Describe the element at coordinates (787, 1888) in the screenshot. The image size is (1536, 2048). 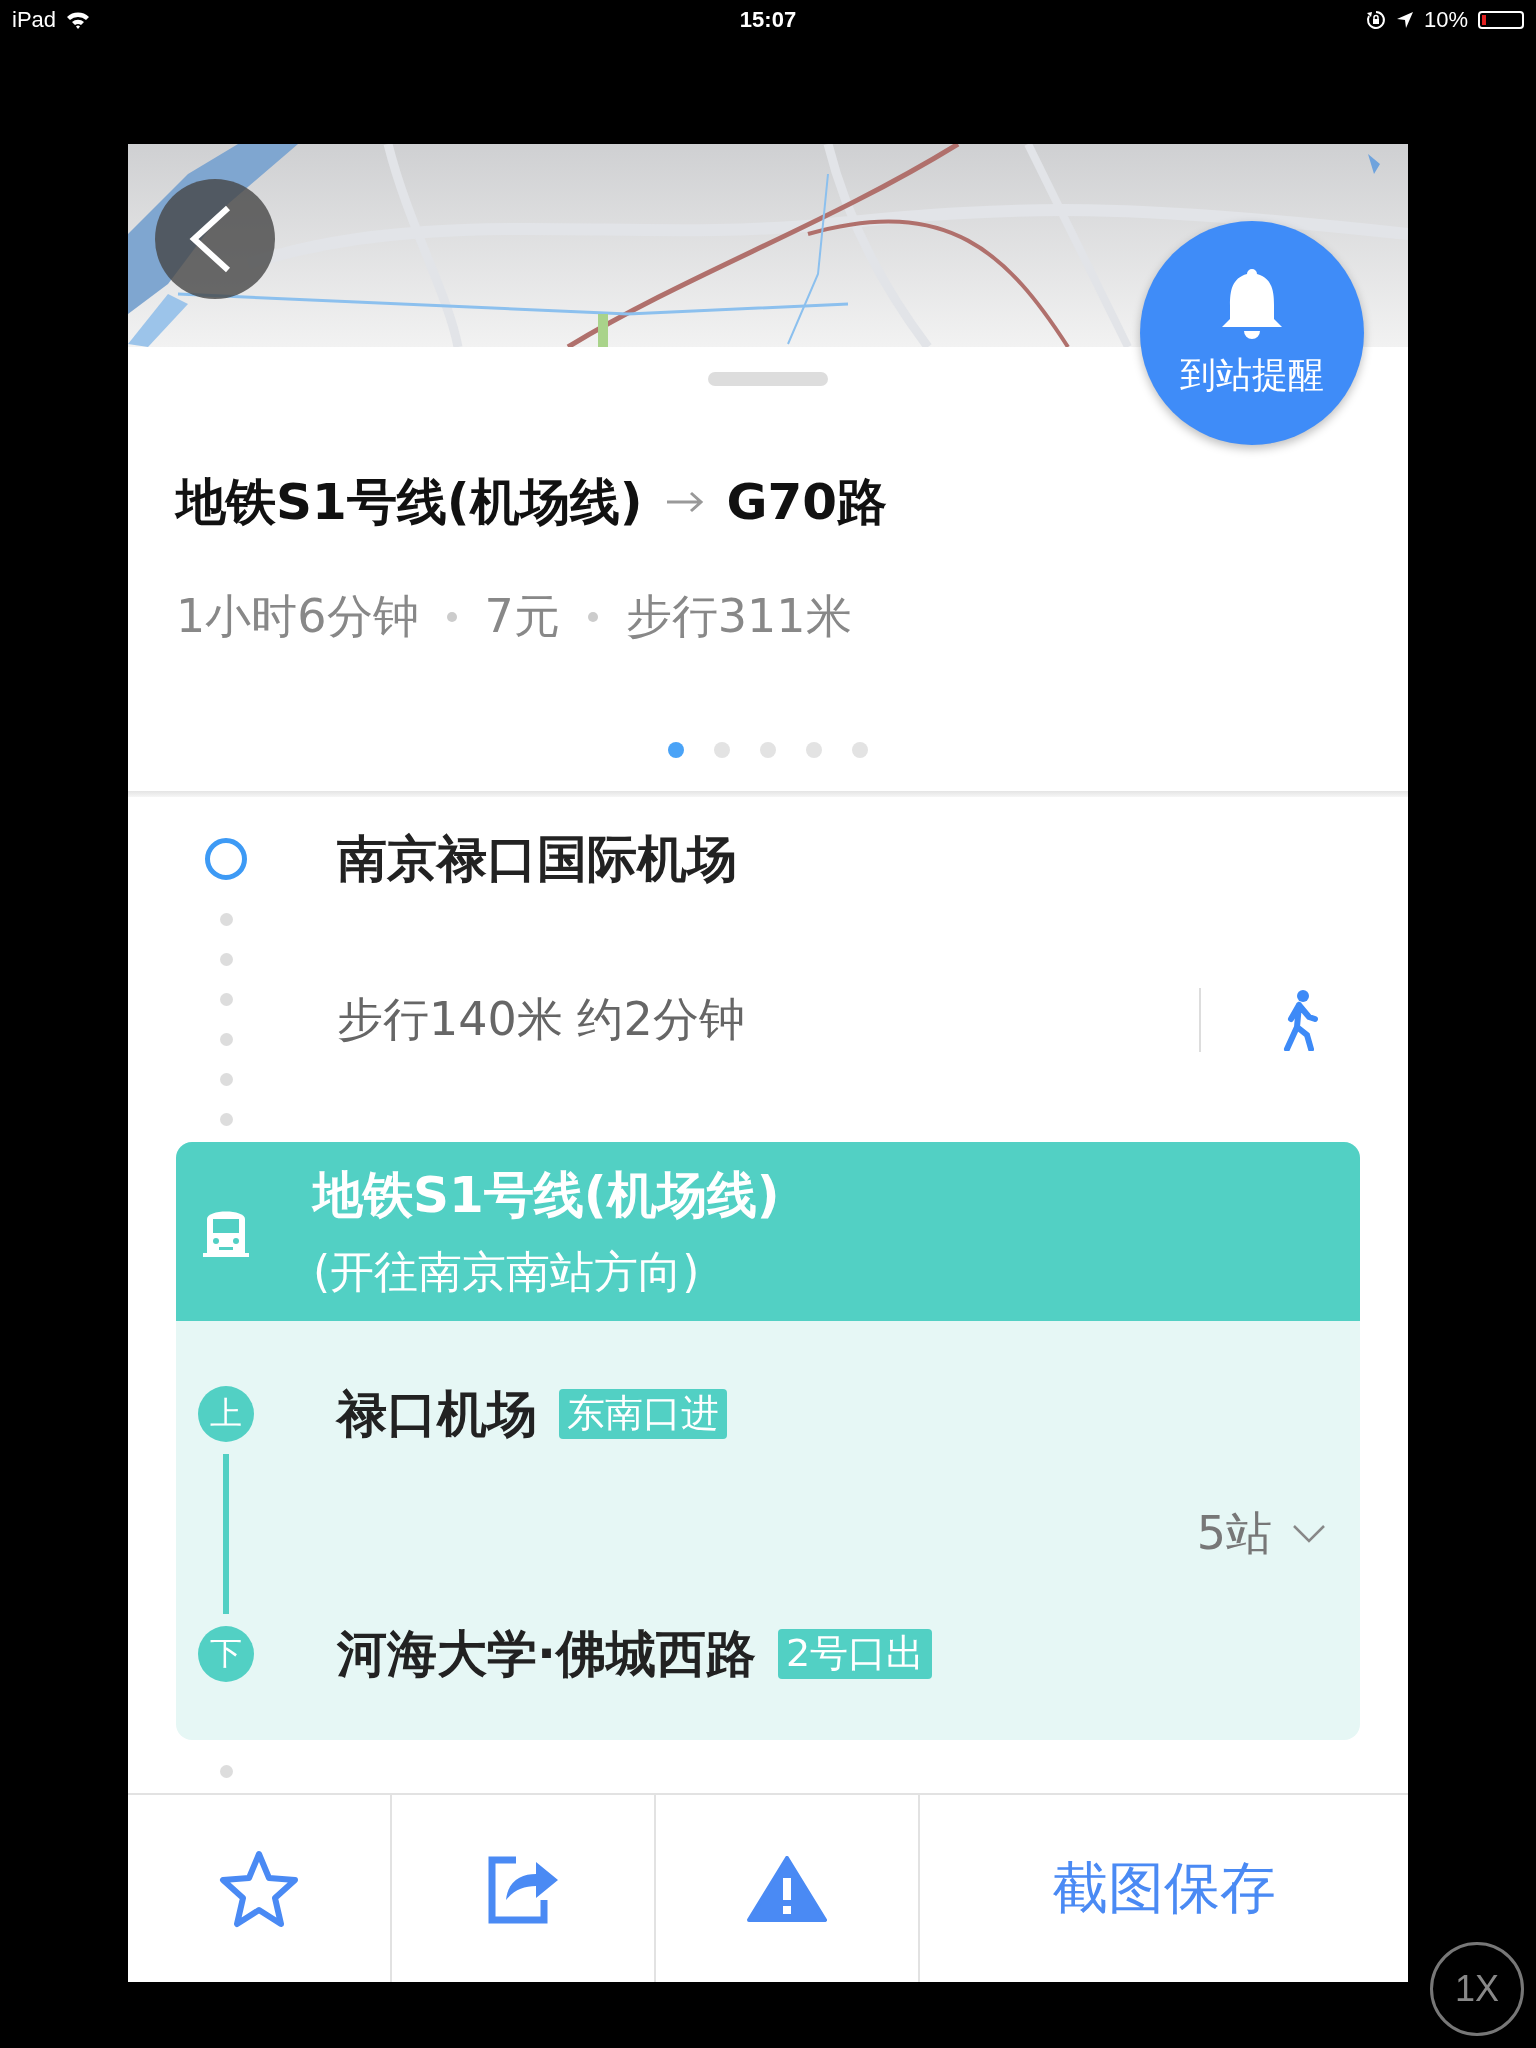
I see `warning-icon` at that location.